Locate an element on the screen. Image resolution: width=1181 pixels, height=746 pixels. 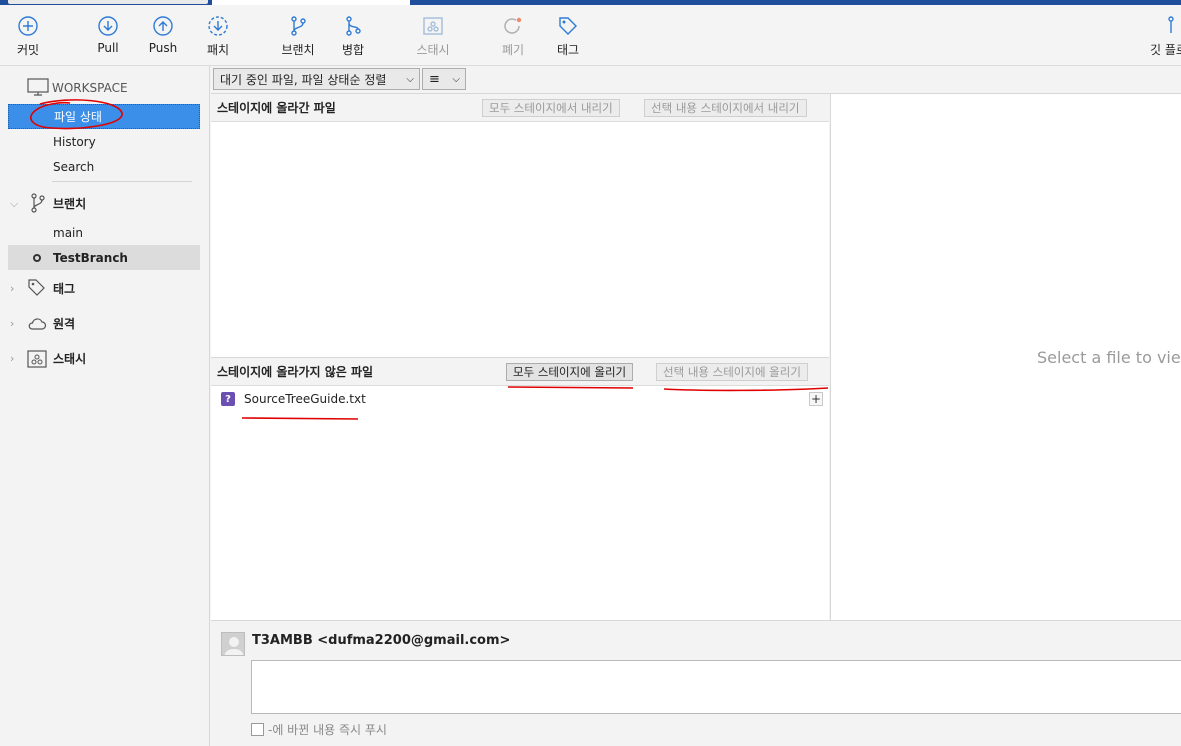
fetch-button: 패치 is located at coordinates (218, 36).